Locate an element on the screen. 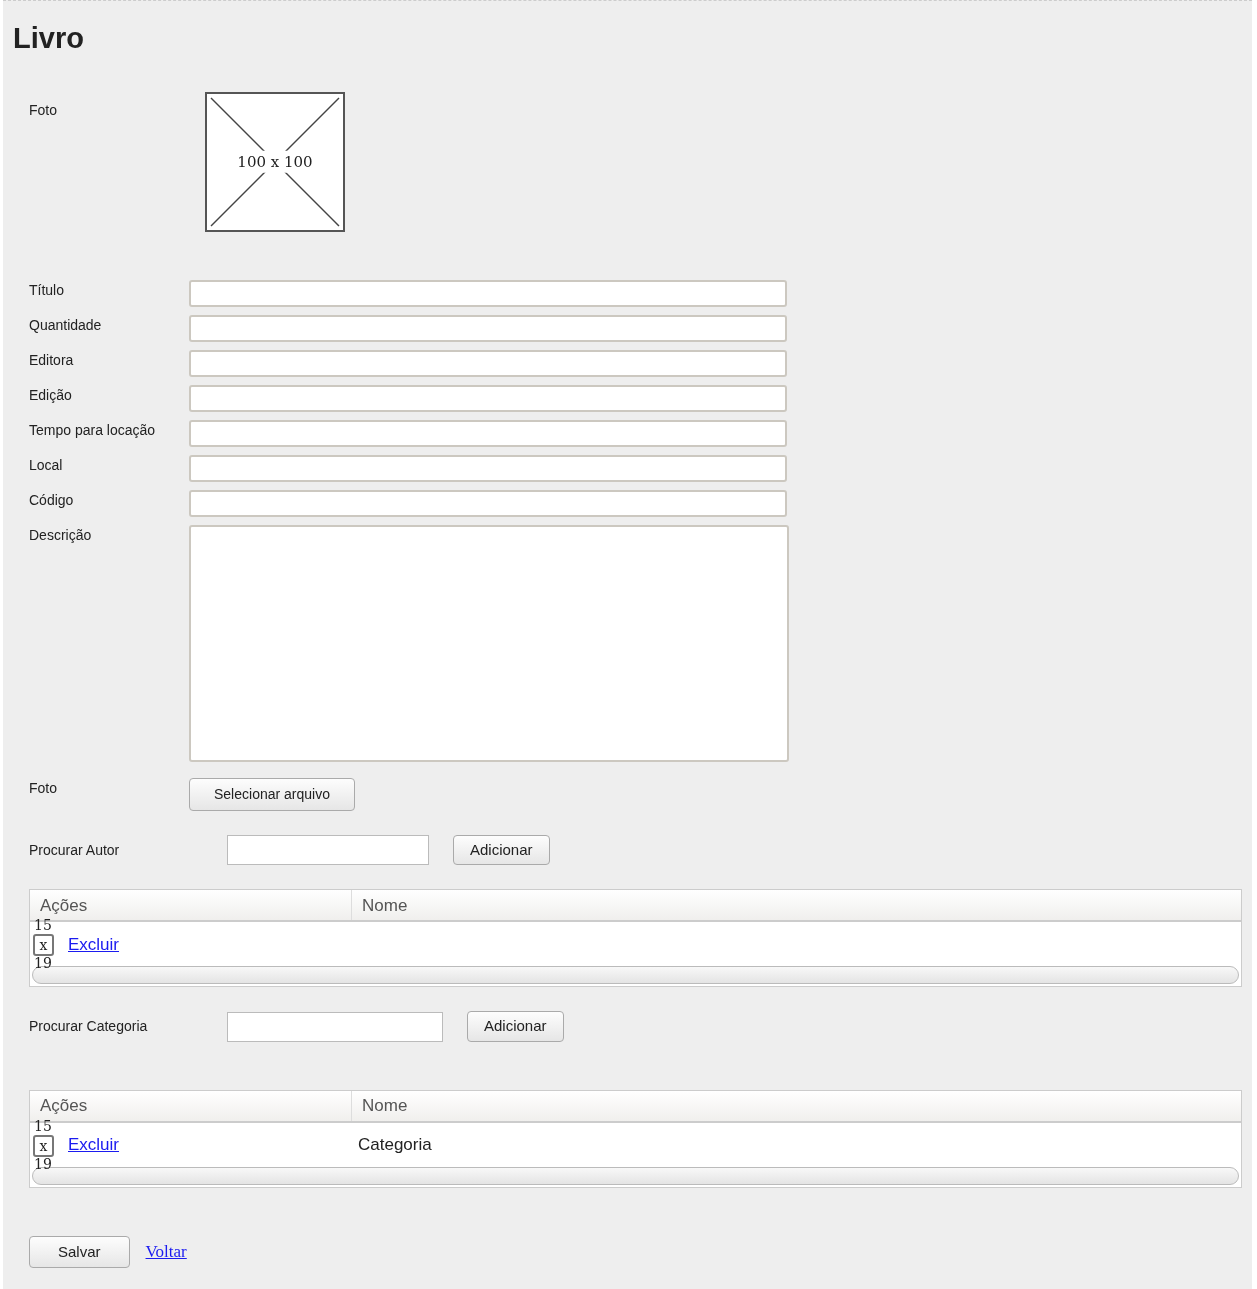  field-label: Local is located at coordinates (46, 465).